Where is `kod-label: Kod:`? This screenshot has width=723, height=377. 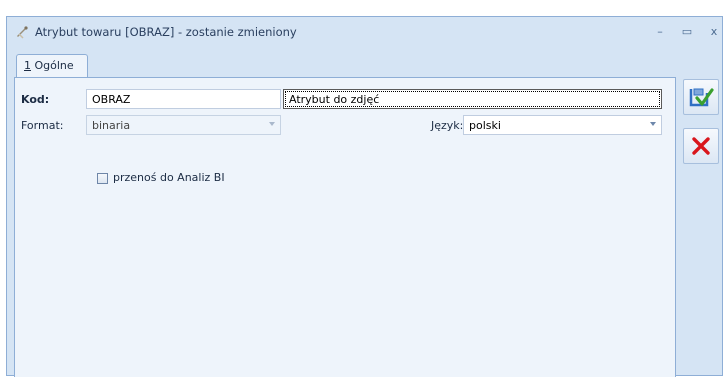 kod-label: Kod: is located at coordinates (35, 99).